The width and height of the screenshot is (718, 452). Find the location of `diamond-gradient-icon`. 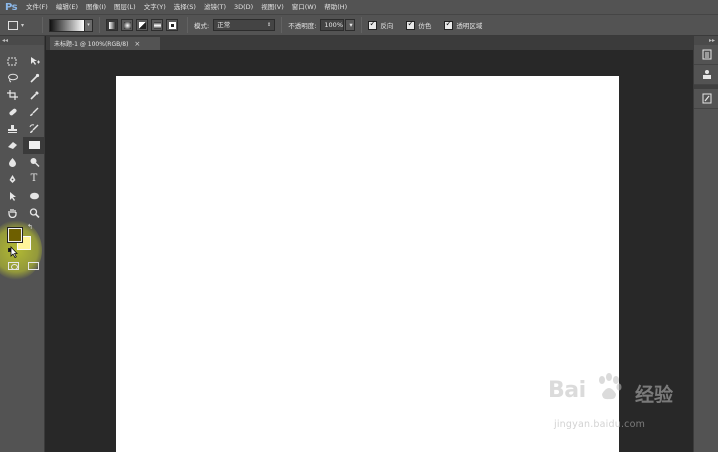

diamond-gradient-icon is located at coordinates (172, 25).